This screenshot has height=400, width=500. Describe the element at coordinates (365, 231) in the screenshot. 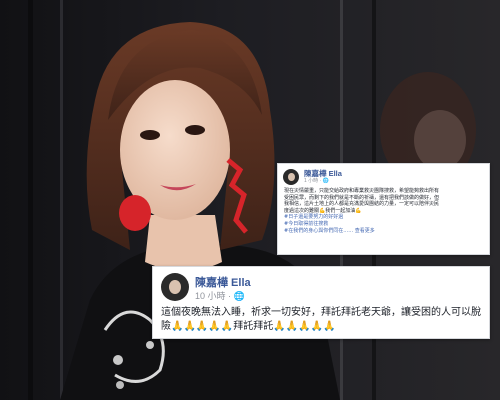

I see `see-more-link: 查看更多` at that location.